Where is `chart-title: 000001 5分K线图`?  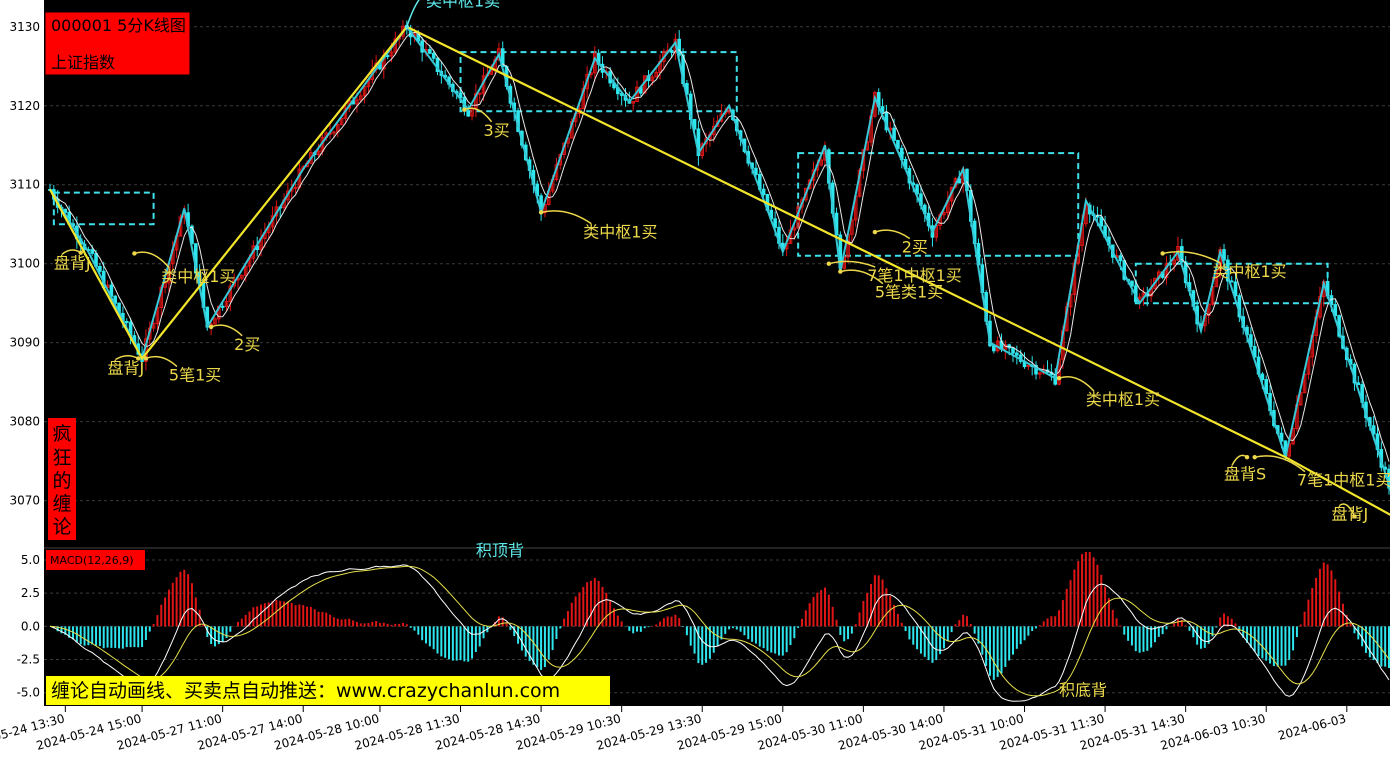 chart-title: 000001 5分K线图 is located at coordinates (118, 25).